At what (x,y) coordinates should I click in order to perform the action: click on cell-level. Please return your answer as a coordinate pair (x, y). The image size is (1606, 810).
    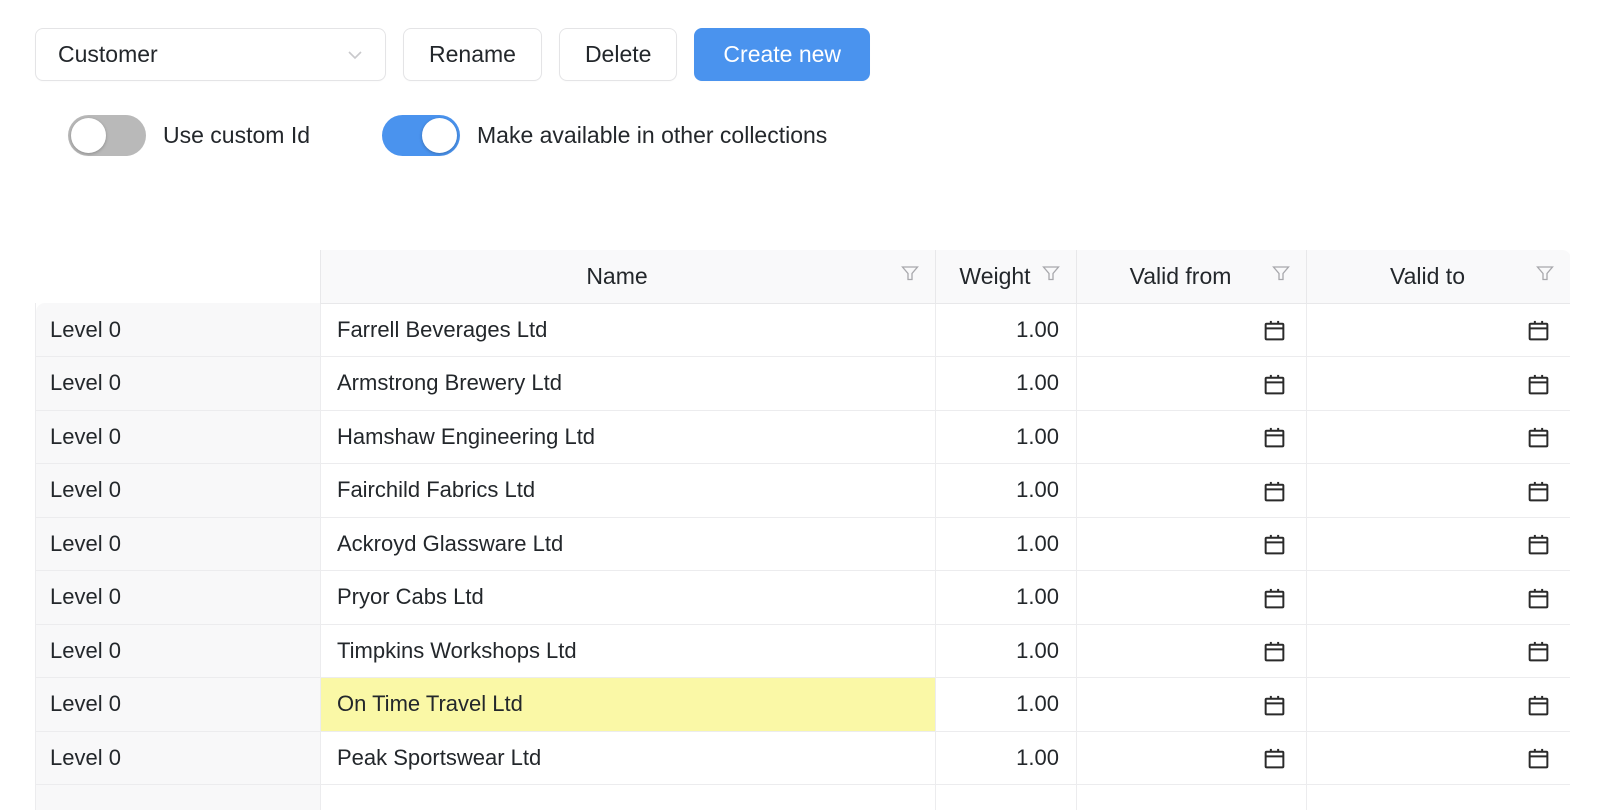
    Looking at the image, I should click on (178, 797).